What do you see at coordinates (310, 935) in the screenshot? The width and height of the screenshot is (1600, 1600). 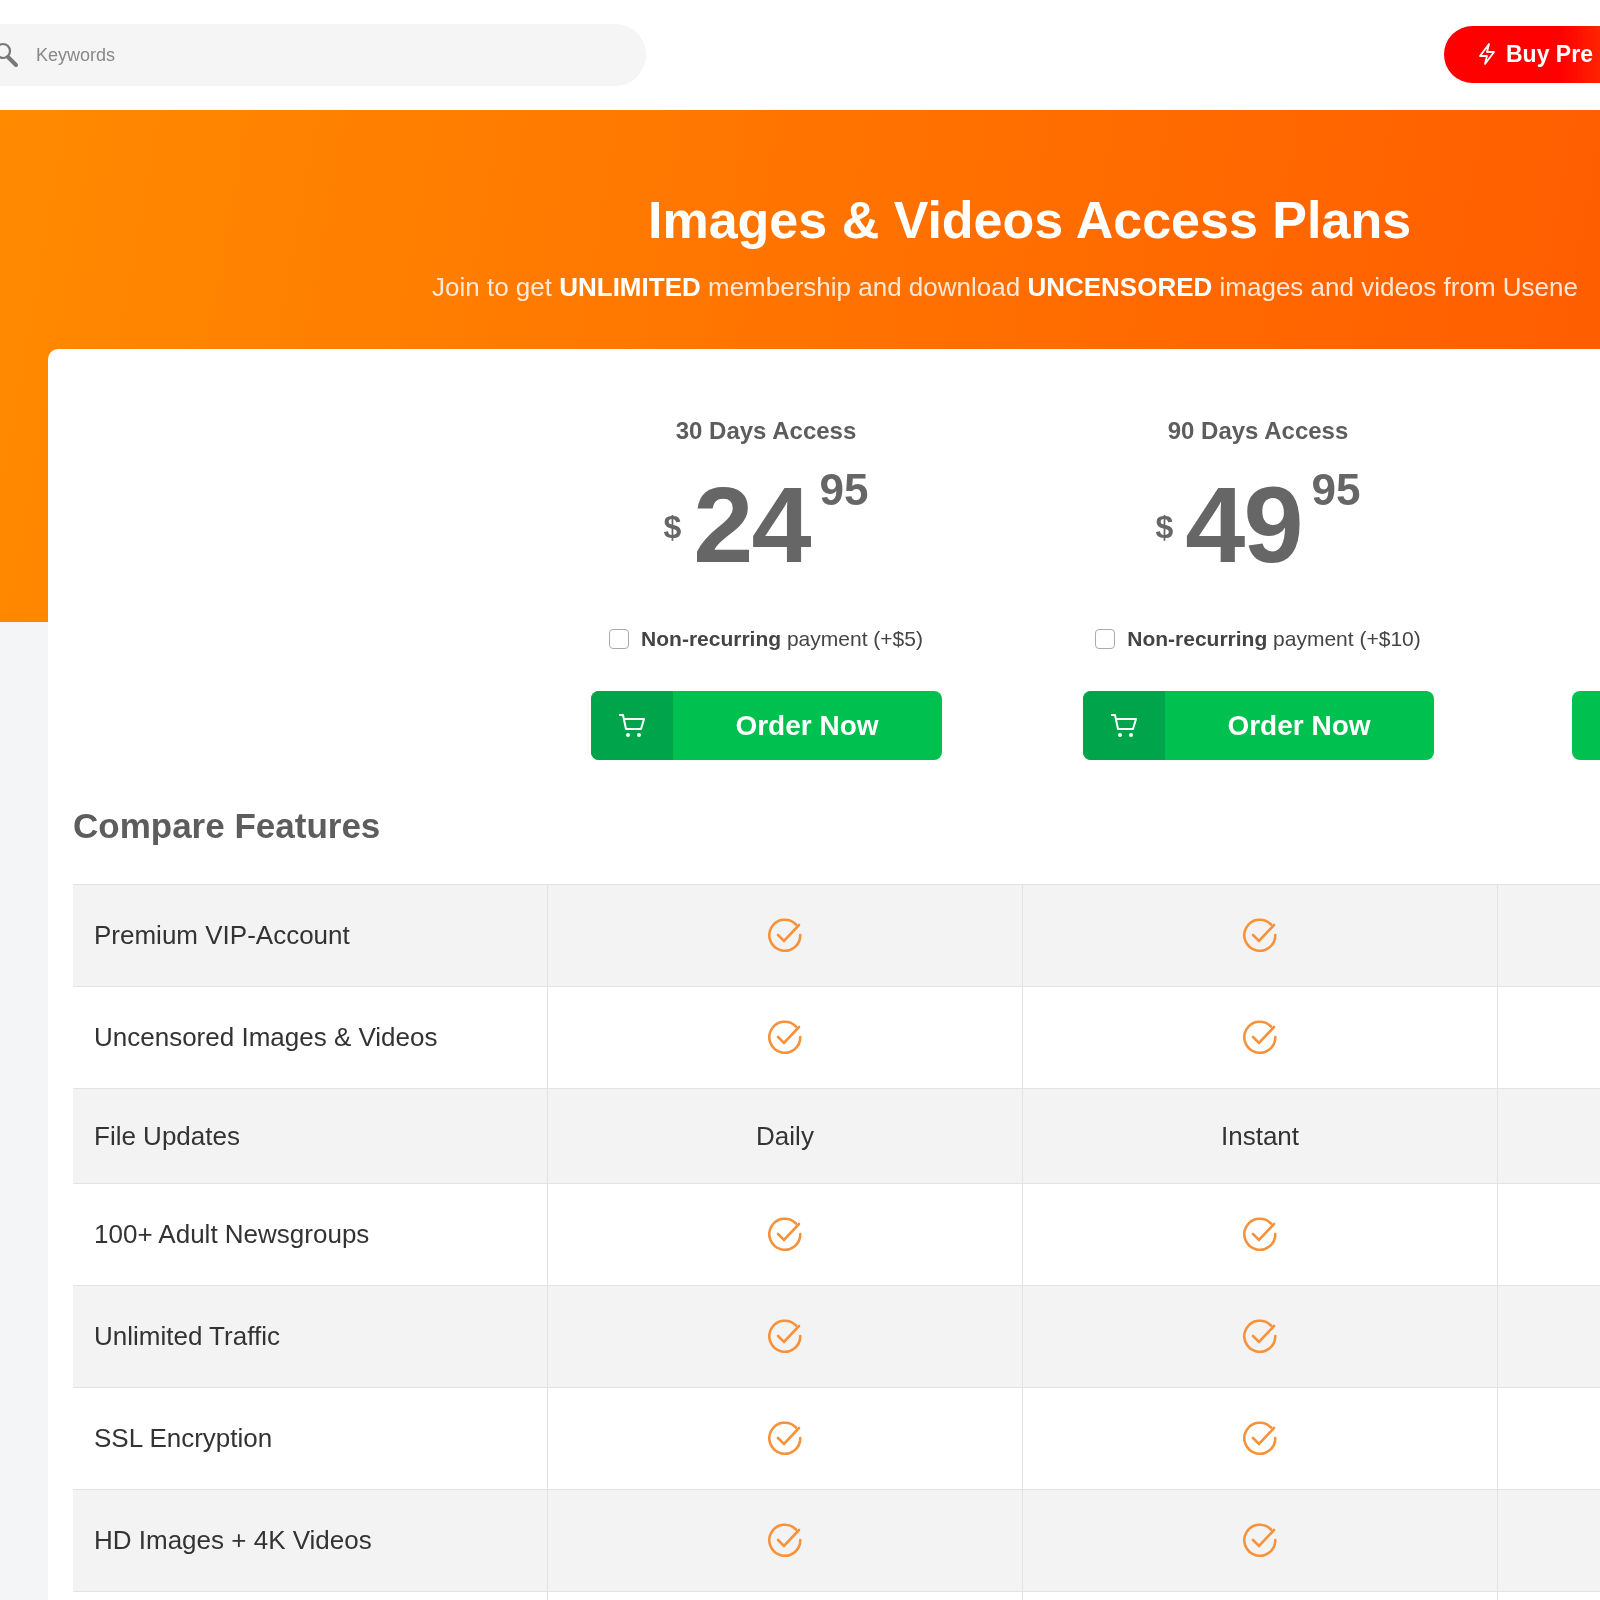 I see `feature-name: Premium VIP-Account` at bounding box center [310, 935].